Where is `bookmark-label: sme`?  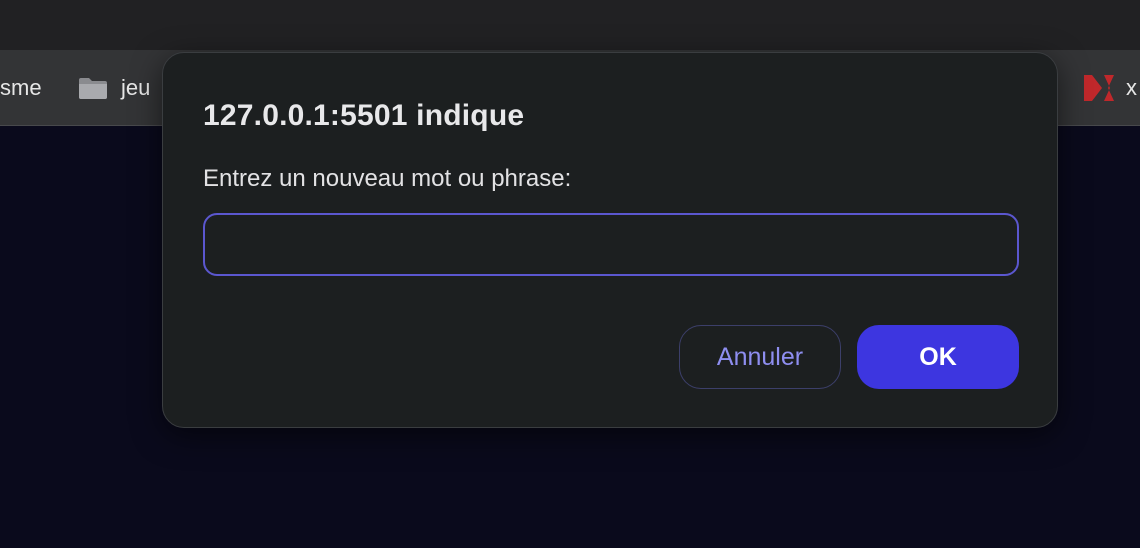
bookmark-label: sme is located at coordinates (21, 87).